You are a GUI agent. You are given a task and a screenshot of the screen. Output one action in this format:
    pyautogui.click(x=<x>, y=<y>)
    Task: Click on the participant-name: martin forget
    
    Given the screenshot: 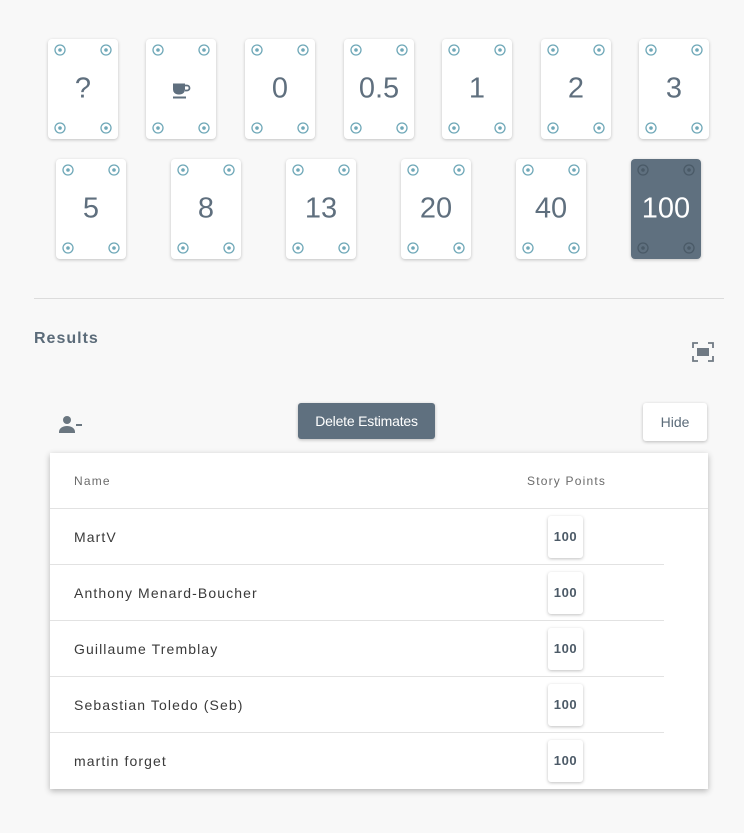 What is the action you would take?
    pyautogui.click(x=120, y=761)
    